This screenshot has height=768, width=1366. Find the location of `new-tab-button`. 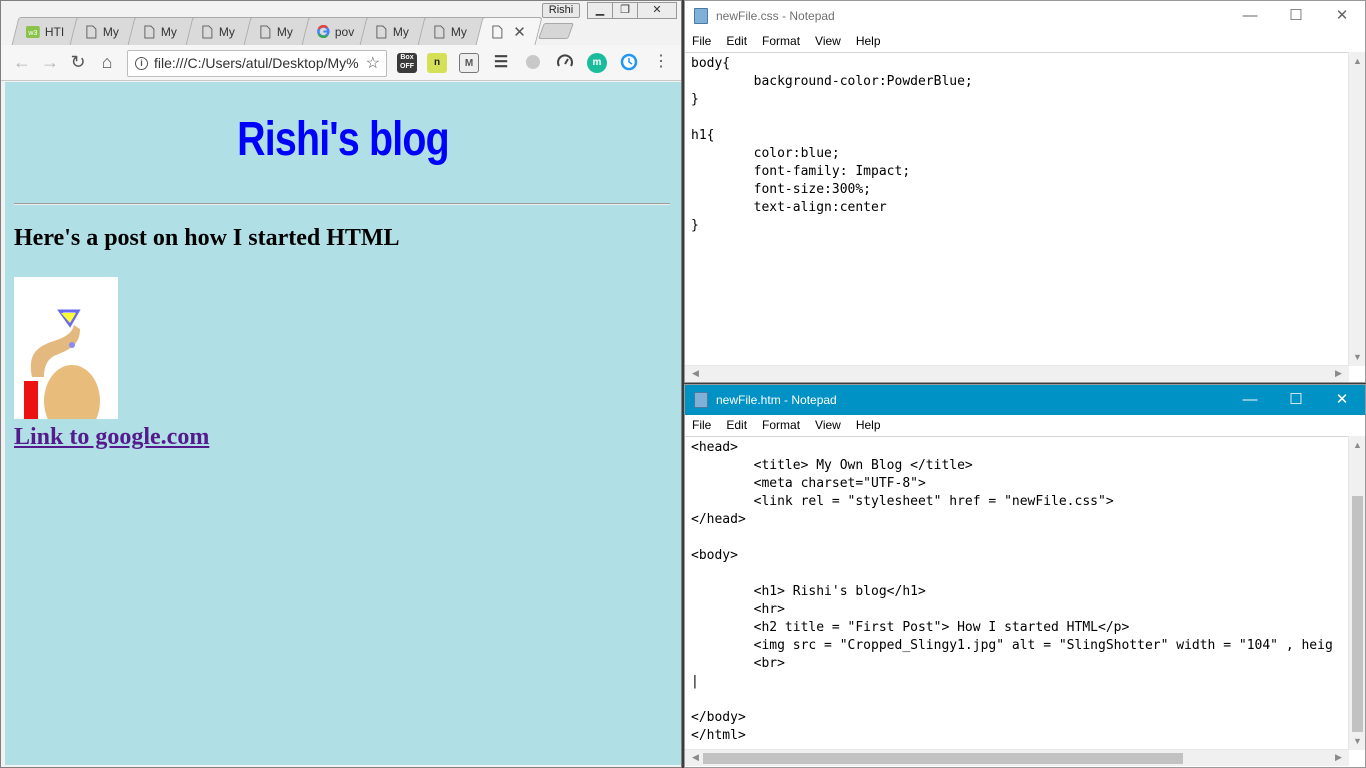

new-tab-button is located at coordinates (556, 31).